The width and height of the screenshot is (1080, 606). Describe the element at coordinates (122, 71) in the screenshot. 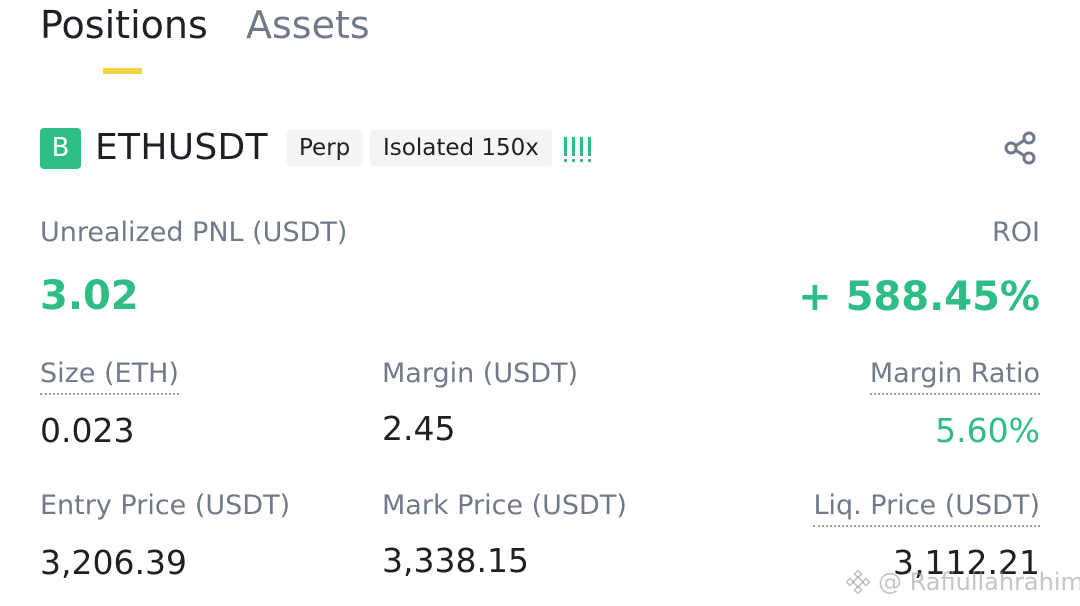

I see `active-tab-indicator` at that location.